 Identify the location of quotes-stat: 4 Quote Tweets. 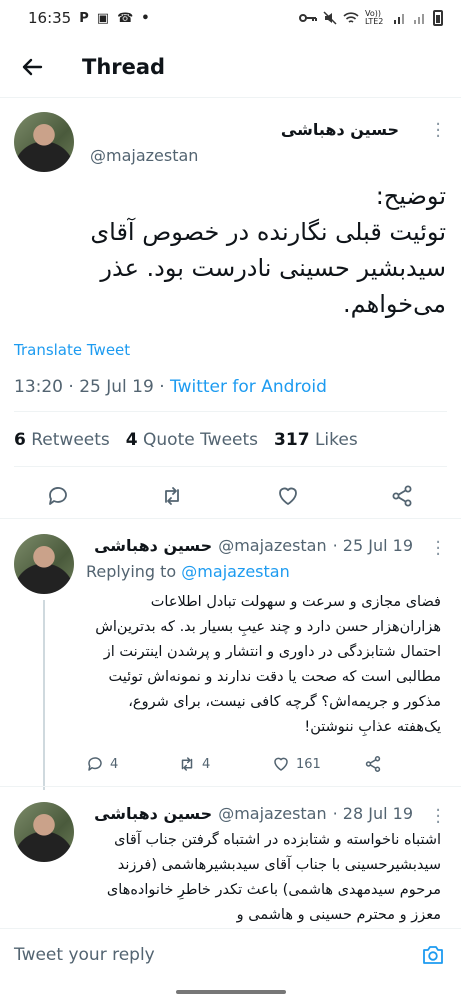
(192, 440).